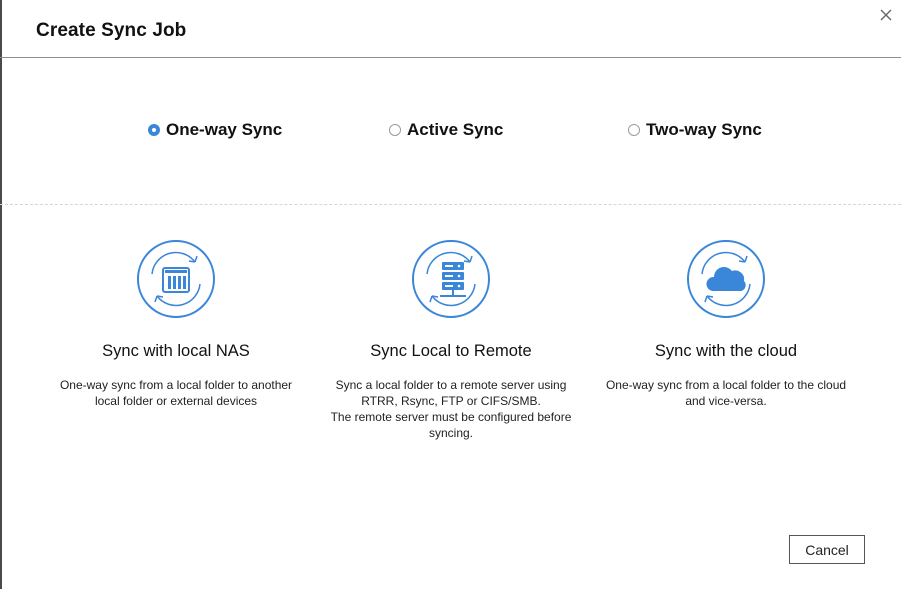  I want to click on option-title: Sync with local NAS, so click(176, 351).